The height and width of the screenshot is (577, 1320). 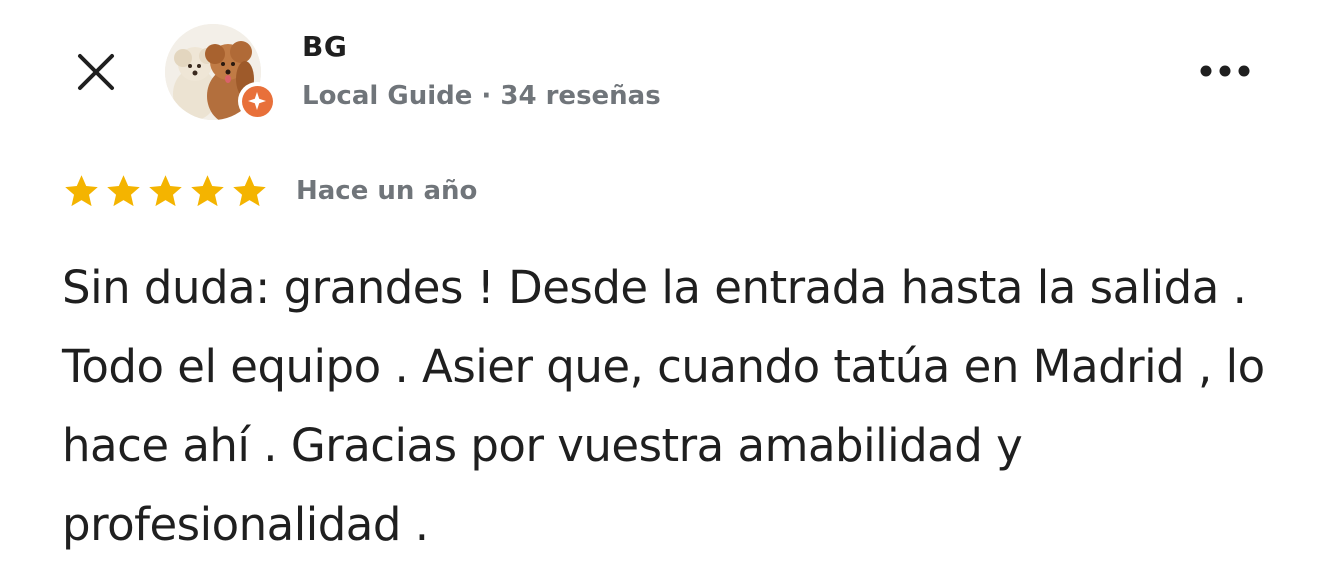 I want to click on reviewer-meta: Local Guide · 34 reseñas, so click(x=481, y=96).